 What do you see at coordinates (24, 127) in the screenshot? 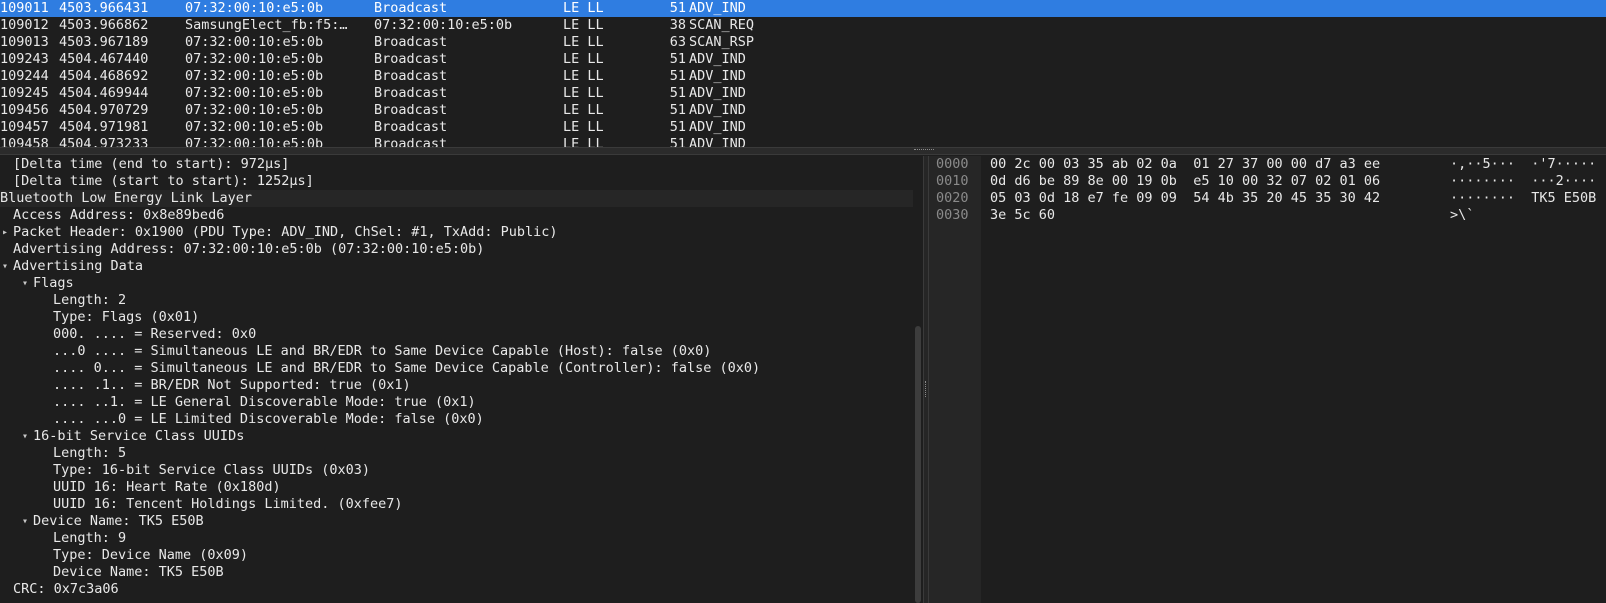
I see `packet-number: 109457` at bounding box center [24, 127].